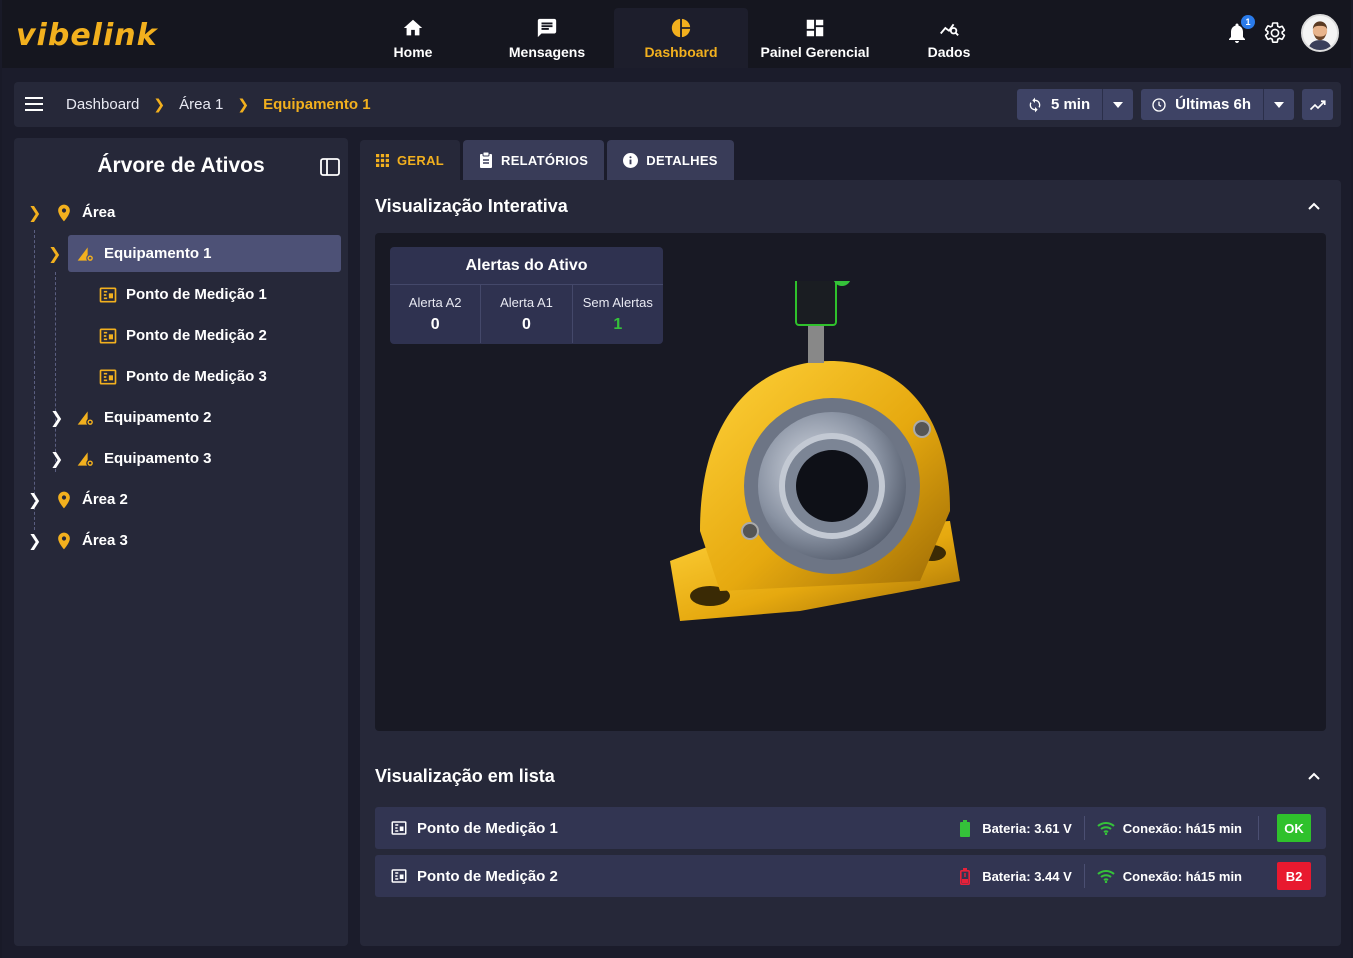 This screenshot has height=958, width=1353. What do you see at coordinates (1294, 876) in the screenshot?
I see `status-badge: B2` at bounding box center [1294, 876].